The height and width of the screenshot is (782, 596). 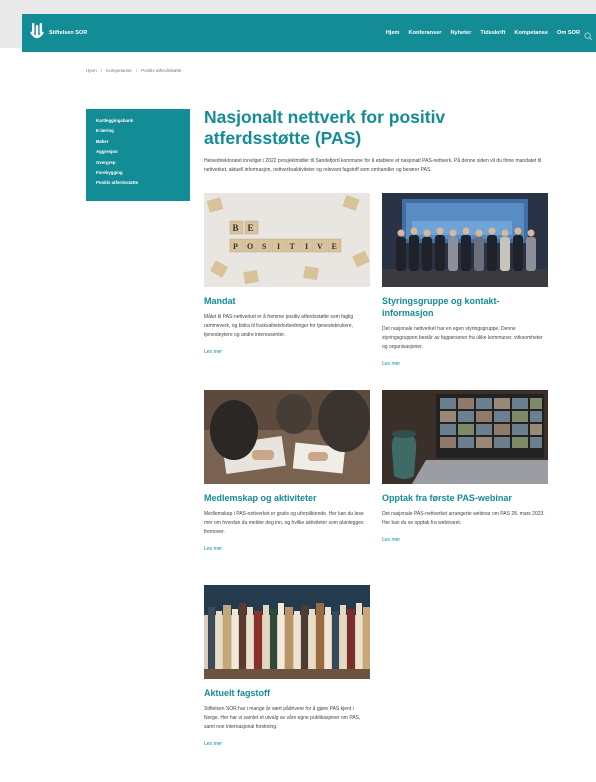 What do you see at coordinates (143, 173) in the screenshot?
I see `side-item-forebygging: Forebygging` at bounding box center [143, 173].